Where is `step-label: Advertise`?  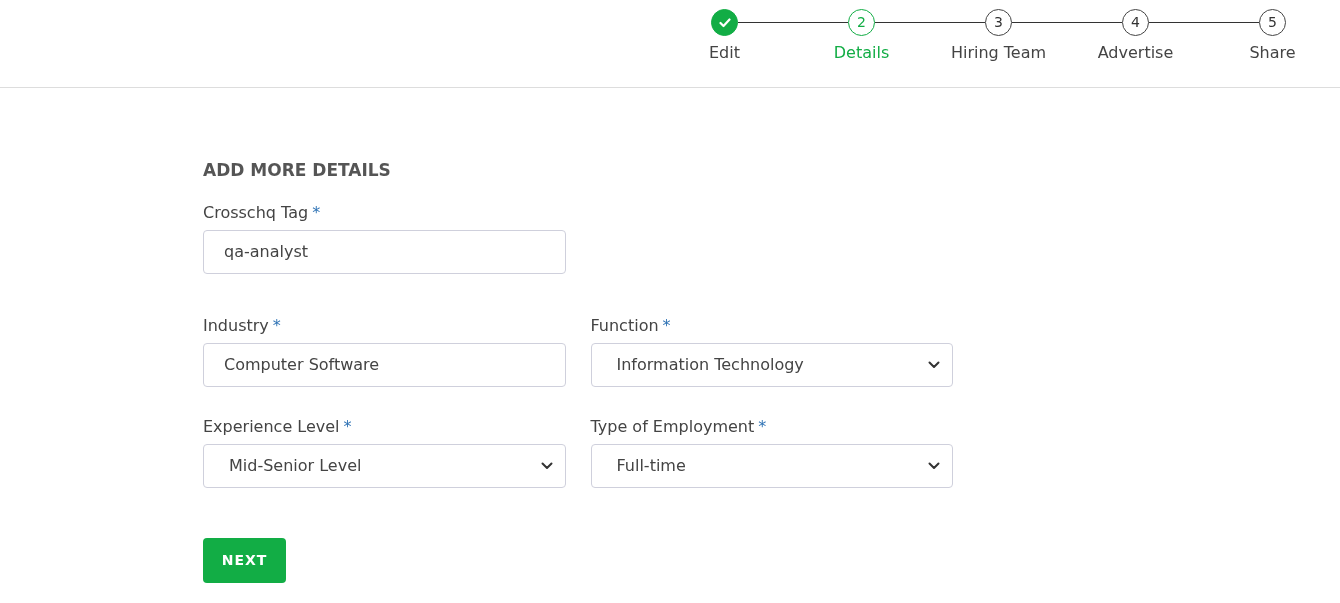 step-label: Advertise is located at coordinates (1135, 53).